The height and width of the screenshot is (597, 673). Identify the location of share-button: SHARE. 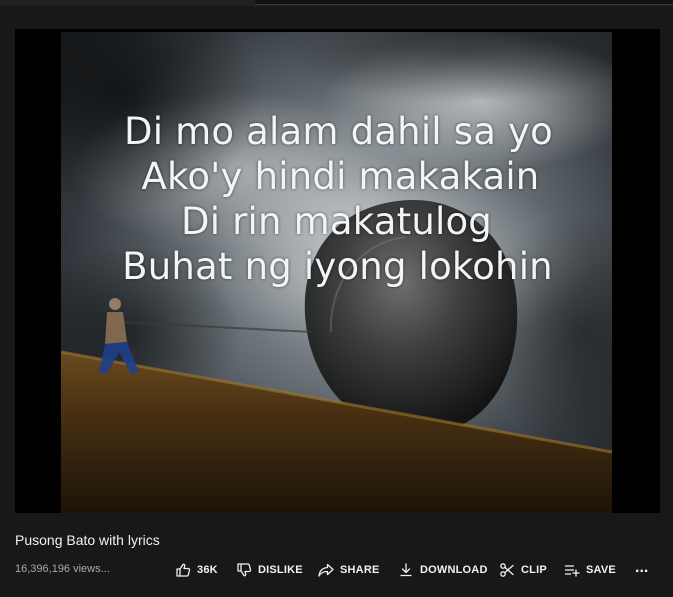
(349, 570).